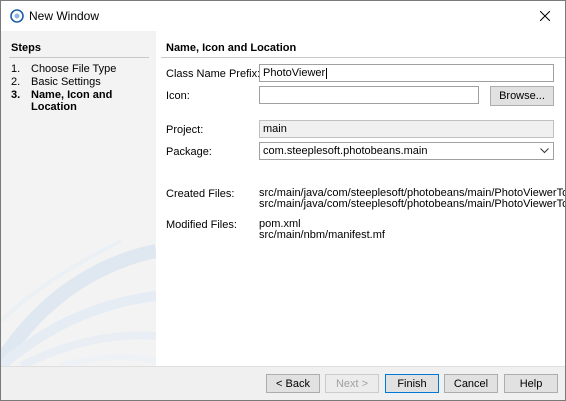 Image resolution: width=566 pixels, height=401 pixels. Describe the element at coordinates (322, 235) in the screenshot. I see `modified-file-item: src/main/nbm/manifest.mf` at that location.